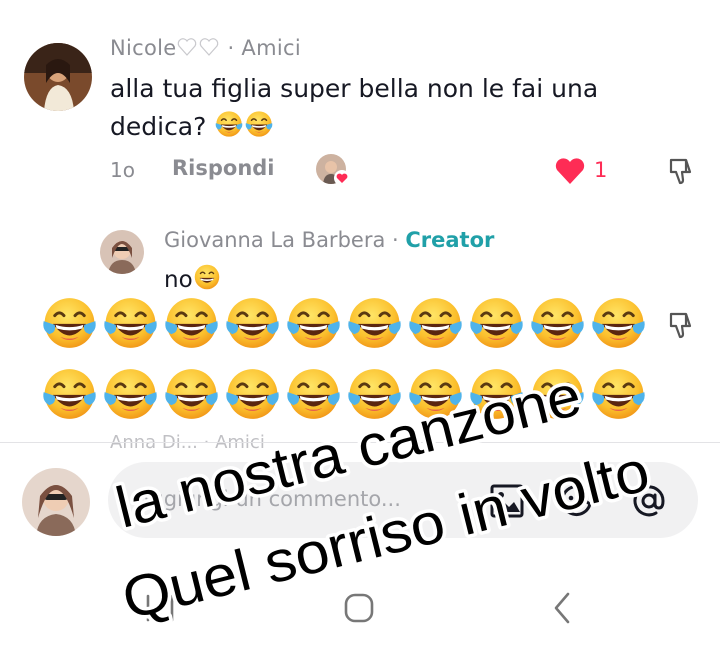  What do you see at coordinates (450, 240) in the screenshot?
I see `creator-badge: Creator` at bounding box center [450, 240].